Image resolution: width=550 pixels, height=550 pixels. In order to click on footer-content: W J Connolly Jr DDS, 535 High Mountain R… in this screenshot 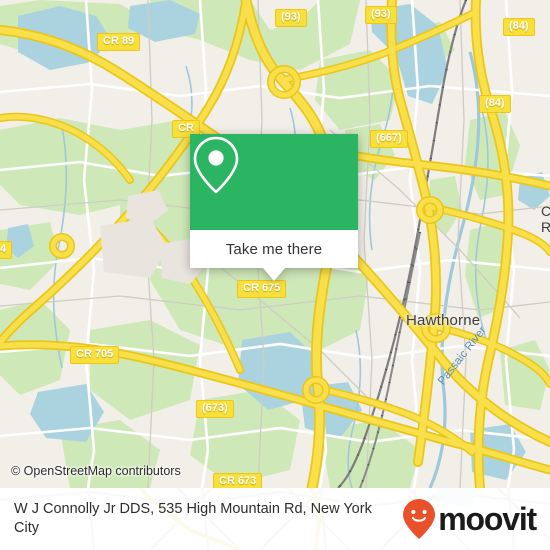, I will do `click(275, 519)`.